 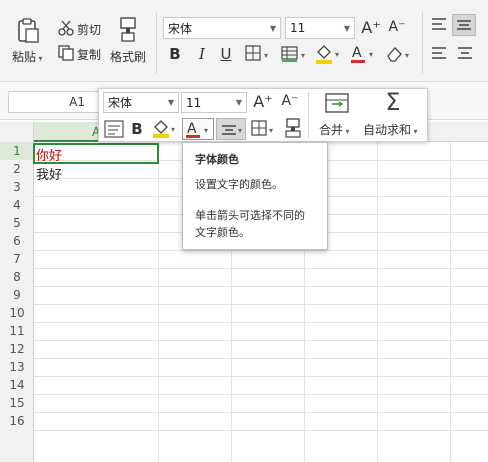 I want to click on row-number: 3, so click(x=17, y=187).